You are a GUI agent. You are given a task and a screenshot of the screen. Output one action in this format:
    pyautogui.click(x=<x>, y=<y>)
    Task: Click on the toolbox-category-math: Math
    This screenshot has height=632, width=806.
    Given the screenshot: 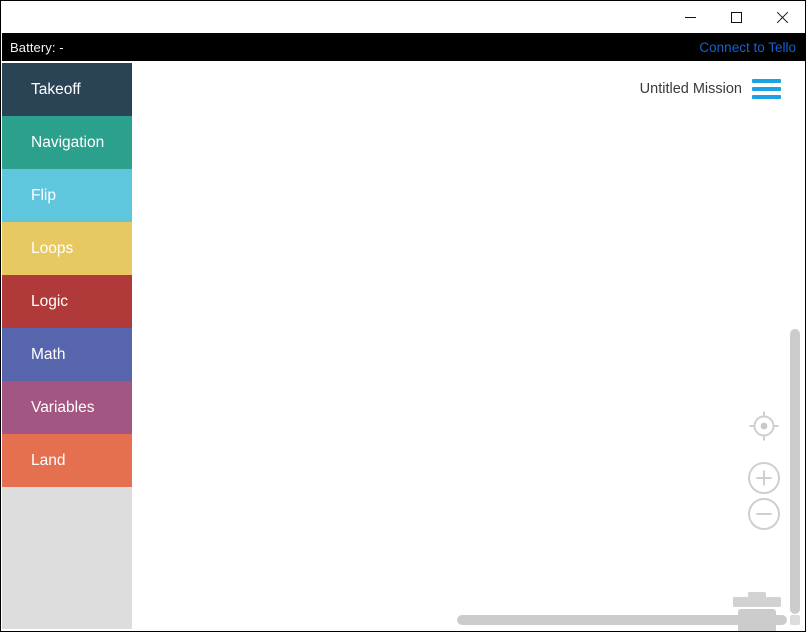 What is the action you would take?
    pyautogui.click(x=67, y=354)
    